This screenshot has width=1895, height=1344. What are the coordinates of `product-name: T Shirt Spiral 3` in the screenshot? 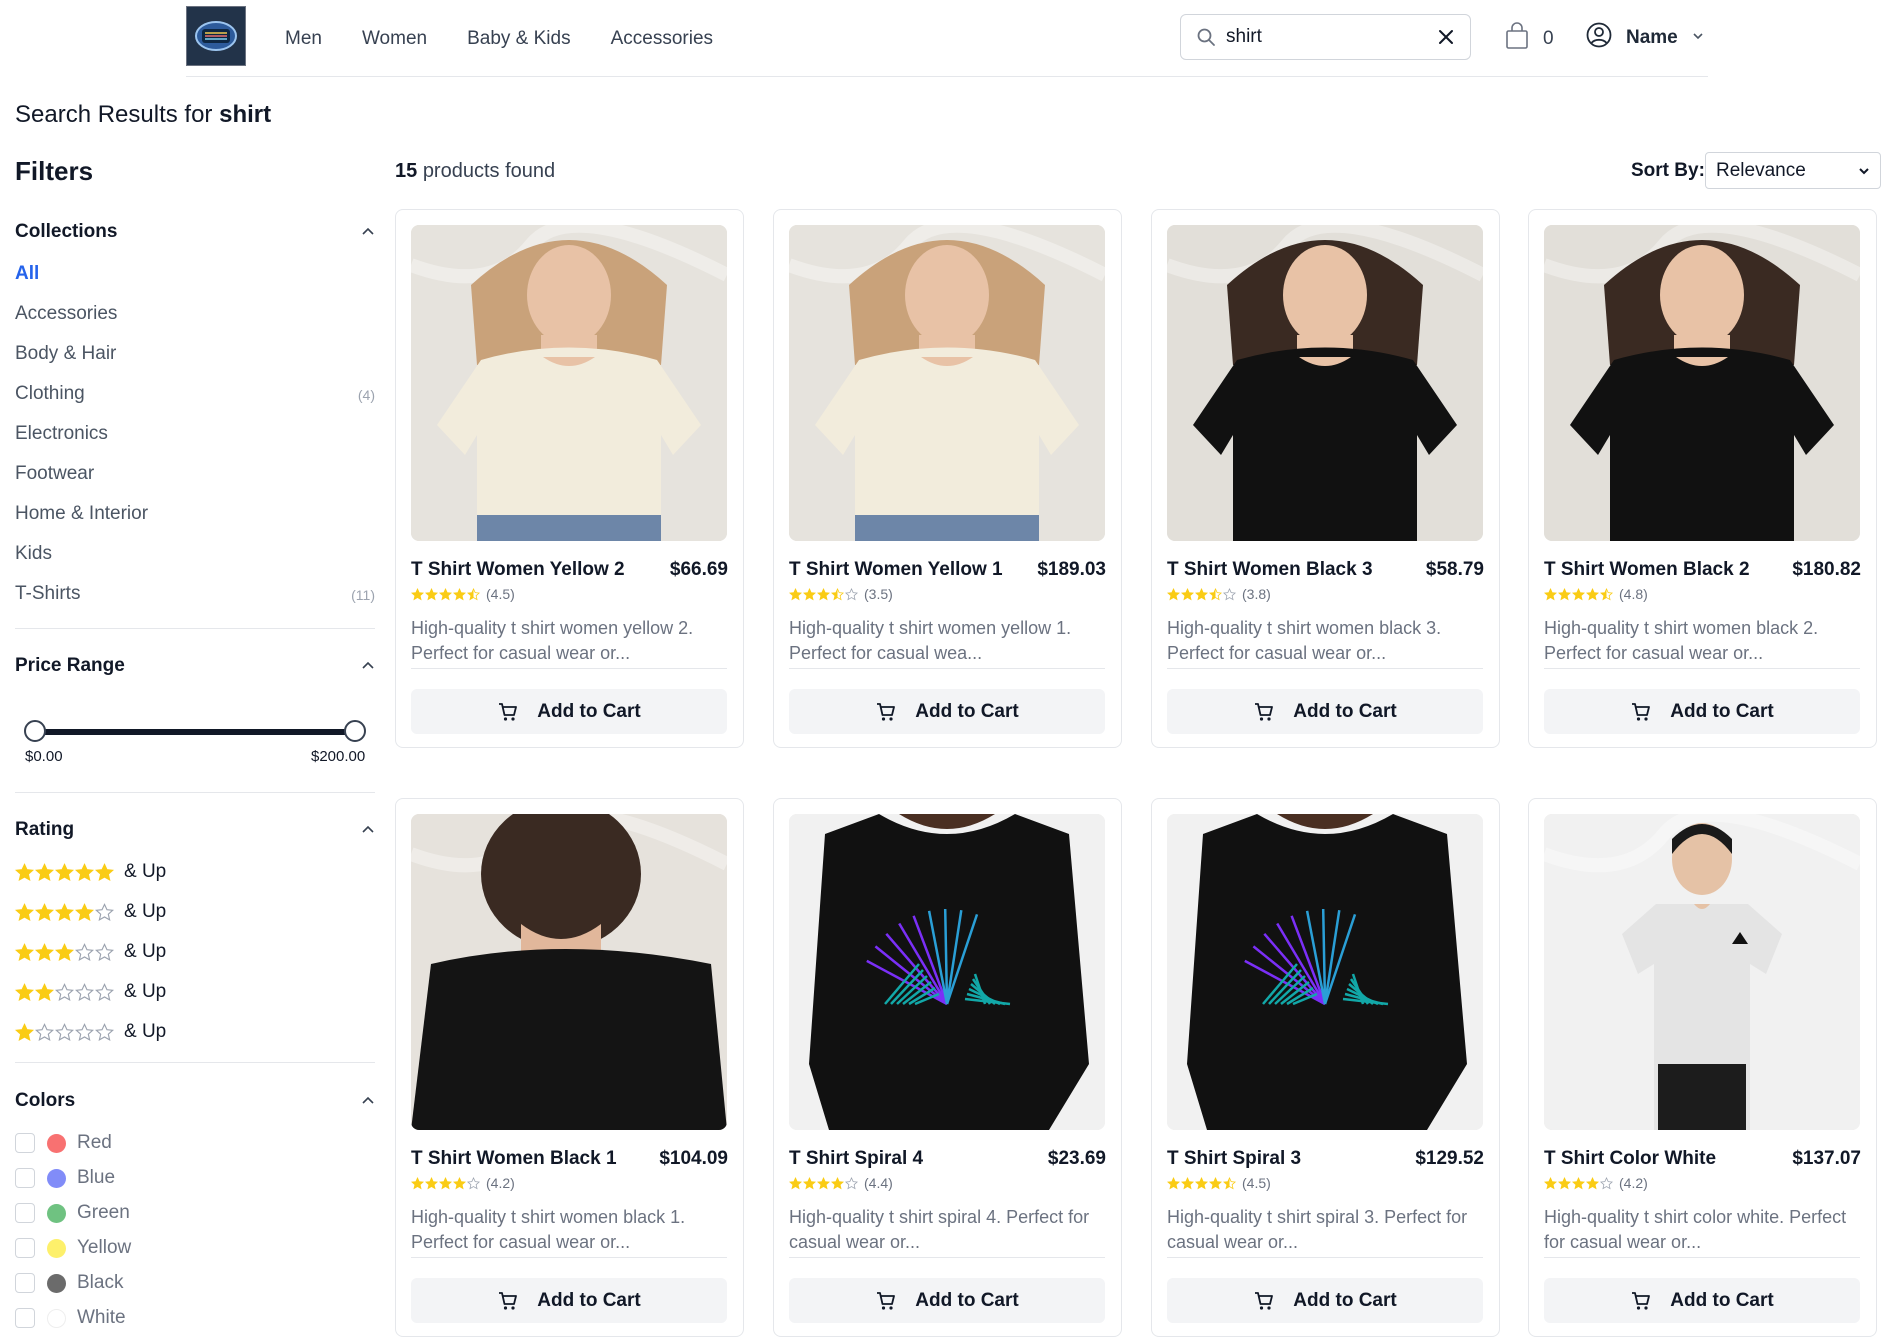 It's located at (1234, 1159).